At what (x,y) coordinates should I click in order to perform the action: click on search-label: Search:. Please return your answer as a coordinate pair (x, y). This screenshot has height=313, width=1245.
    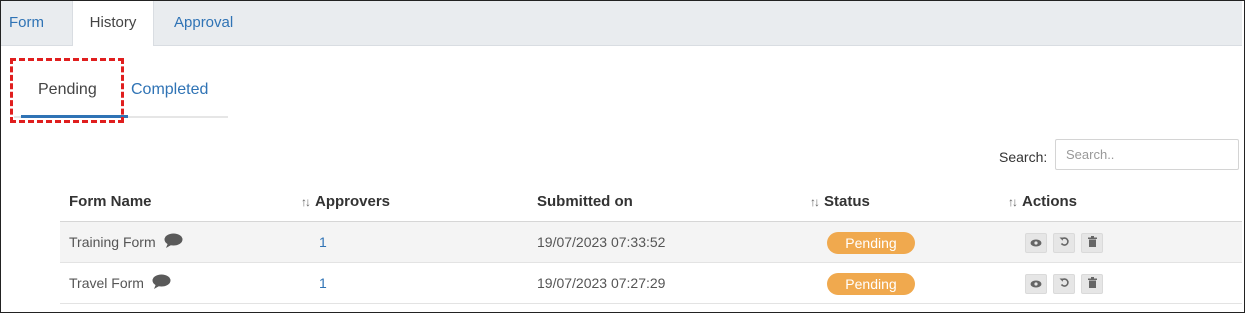
    Looking at the image, I should click on (1023, 157).